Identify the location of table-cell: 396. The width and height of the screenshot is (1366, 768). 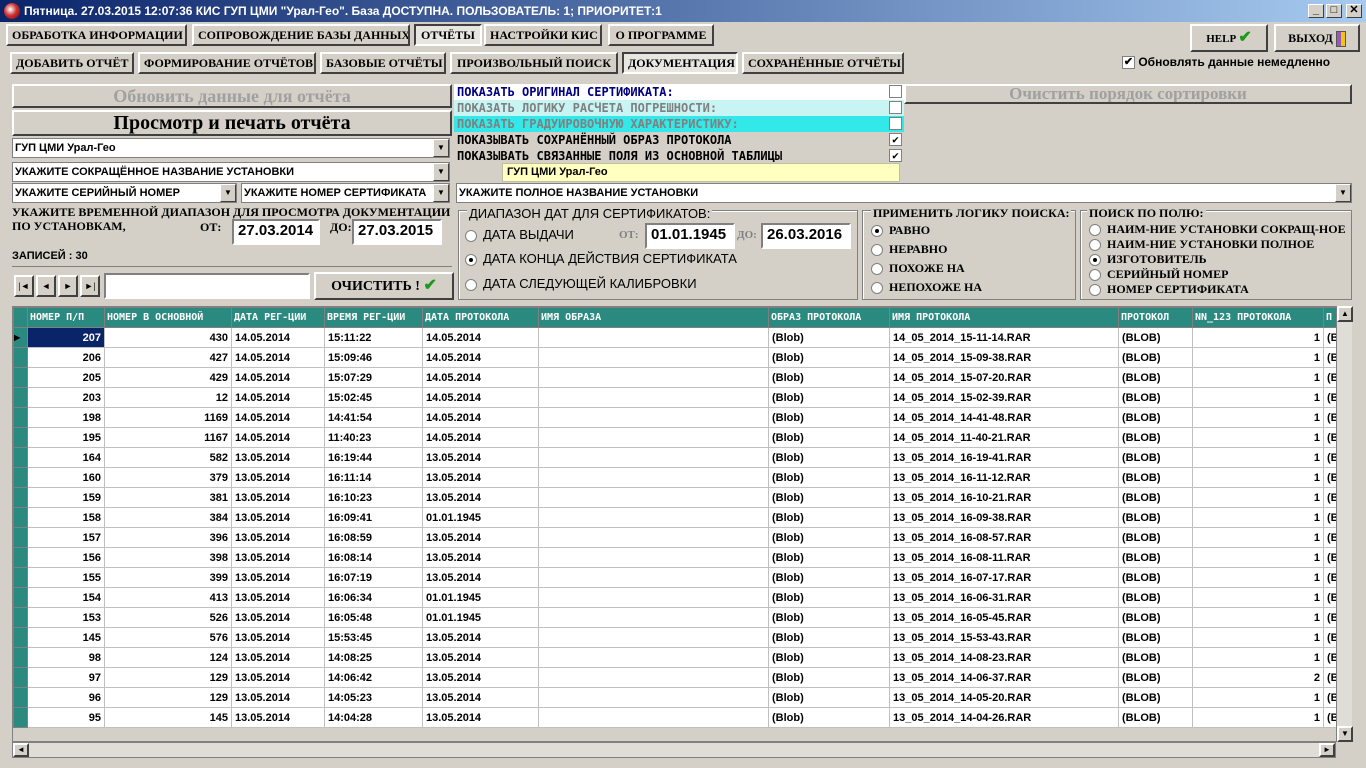
(168, 537).